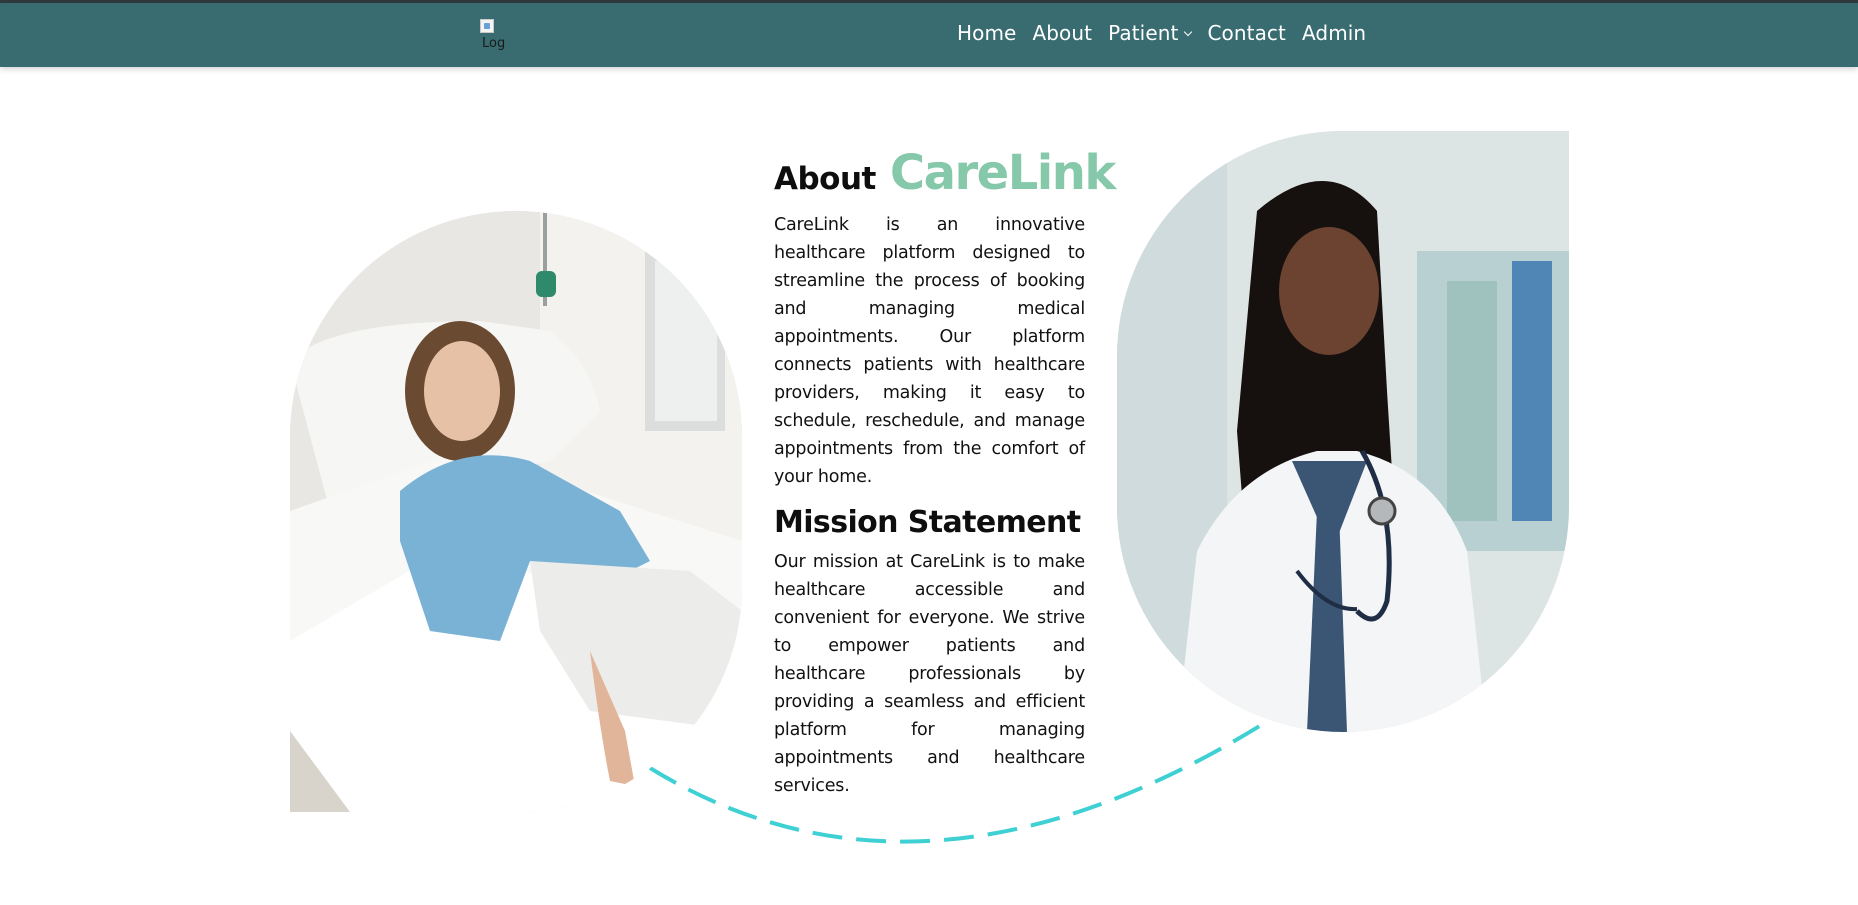 The height and width of the screenshot is (905, 1858). What do you see at coordinates (929, 35) in the screenshot?
I see `navbar: Log Home About Patient Contact Admin` at bounding box center [929, 35].